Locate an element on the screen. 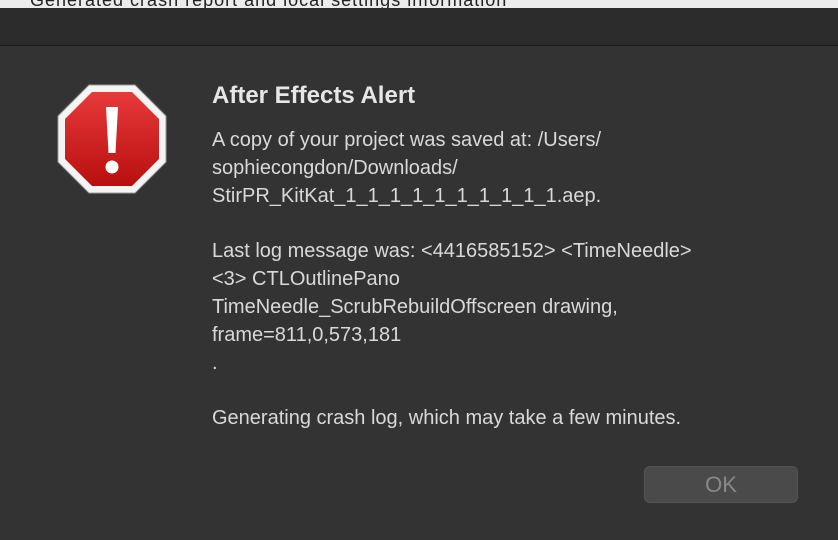  dialog-titlebar is located at coordinates (419, 27).